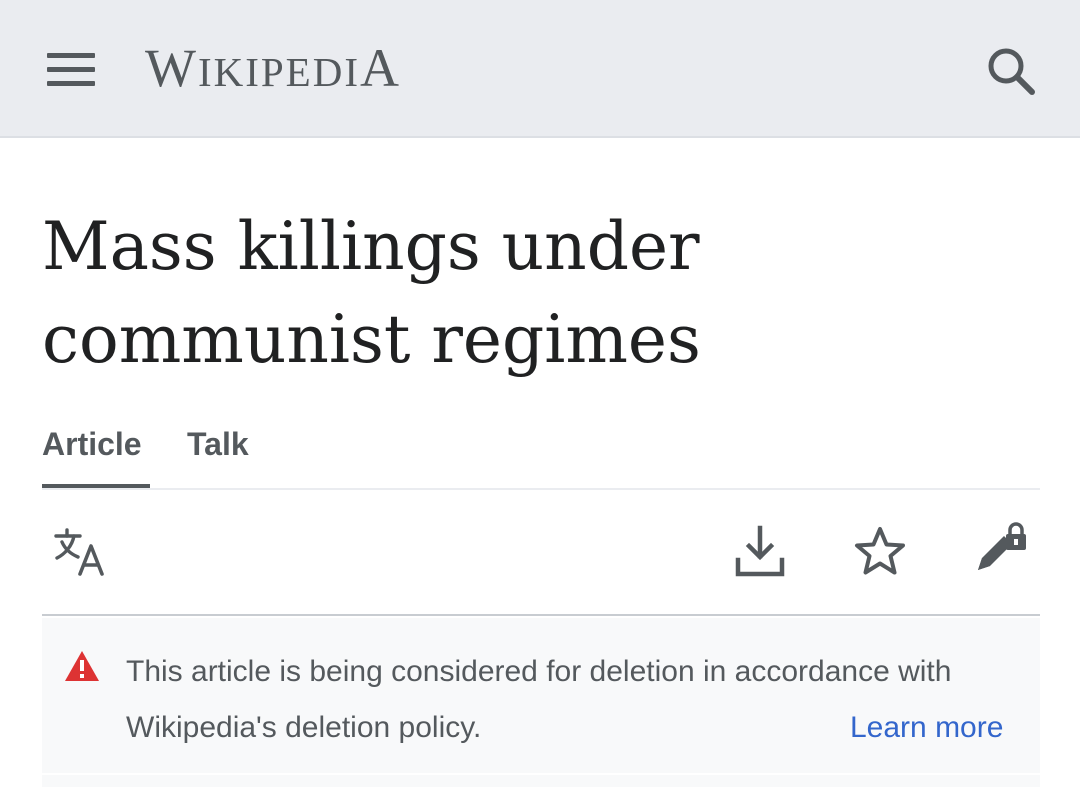 The height and width of the screenshot is (787, 1080). I want to click on edit-button, so click(1002, 552).